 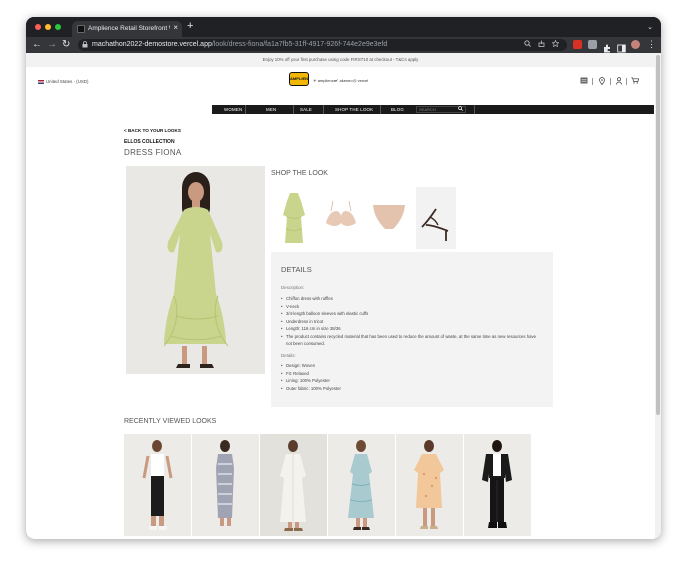 I want to click on minimize-window-button, so click(x=48, y=27).